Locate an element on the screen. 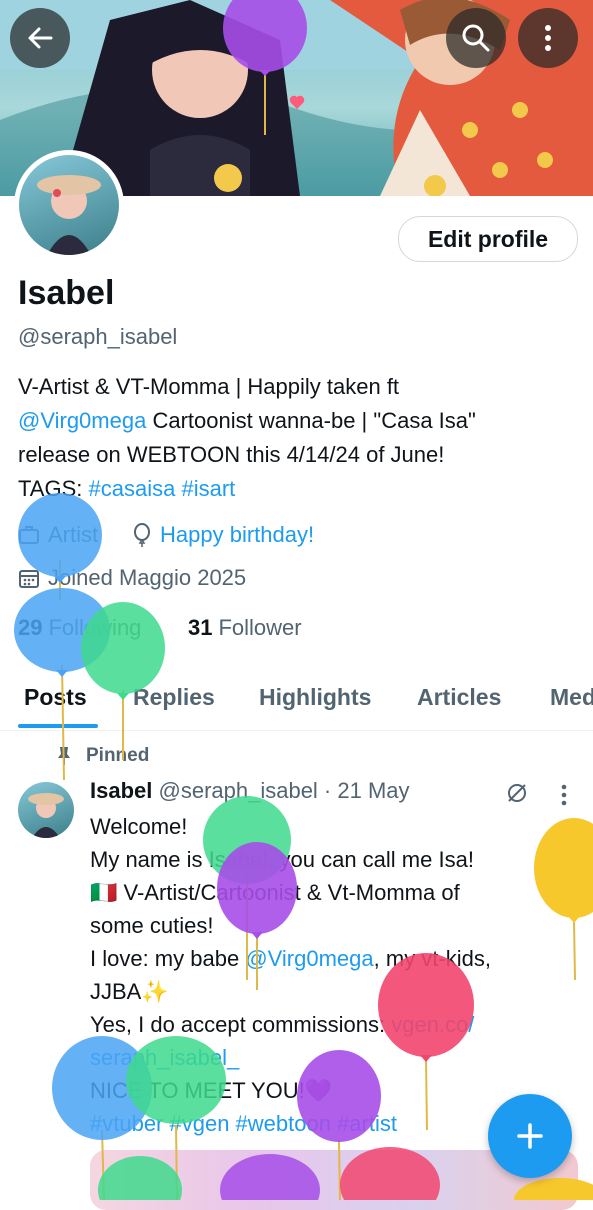  calendar-icon is located at coordinates (29, 579).